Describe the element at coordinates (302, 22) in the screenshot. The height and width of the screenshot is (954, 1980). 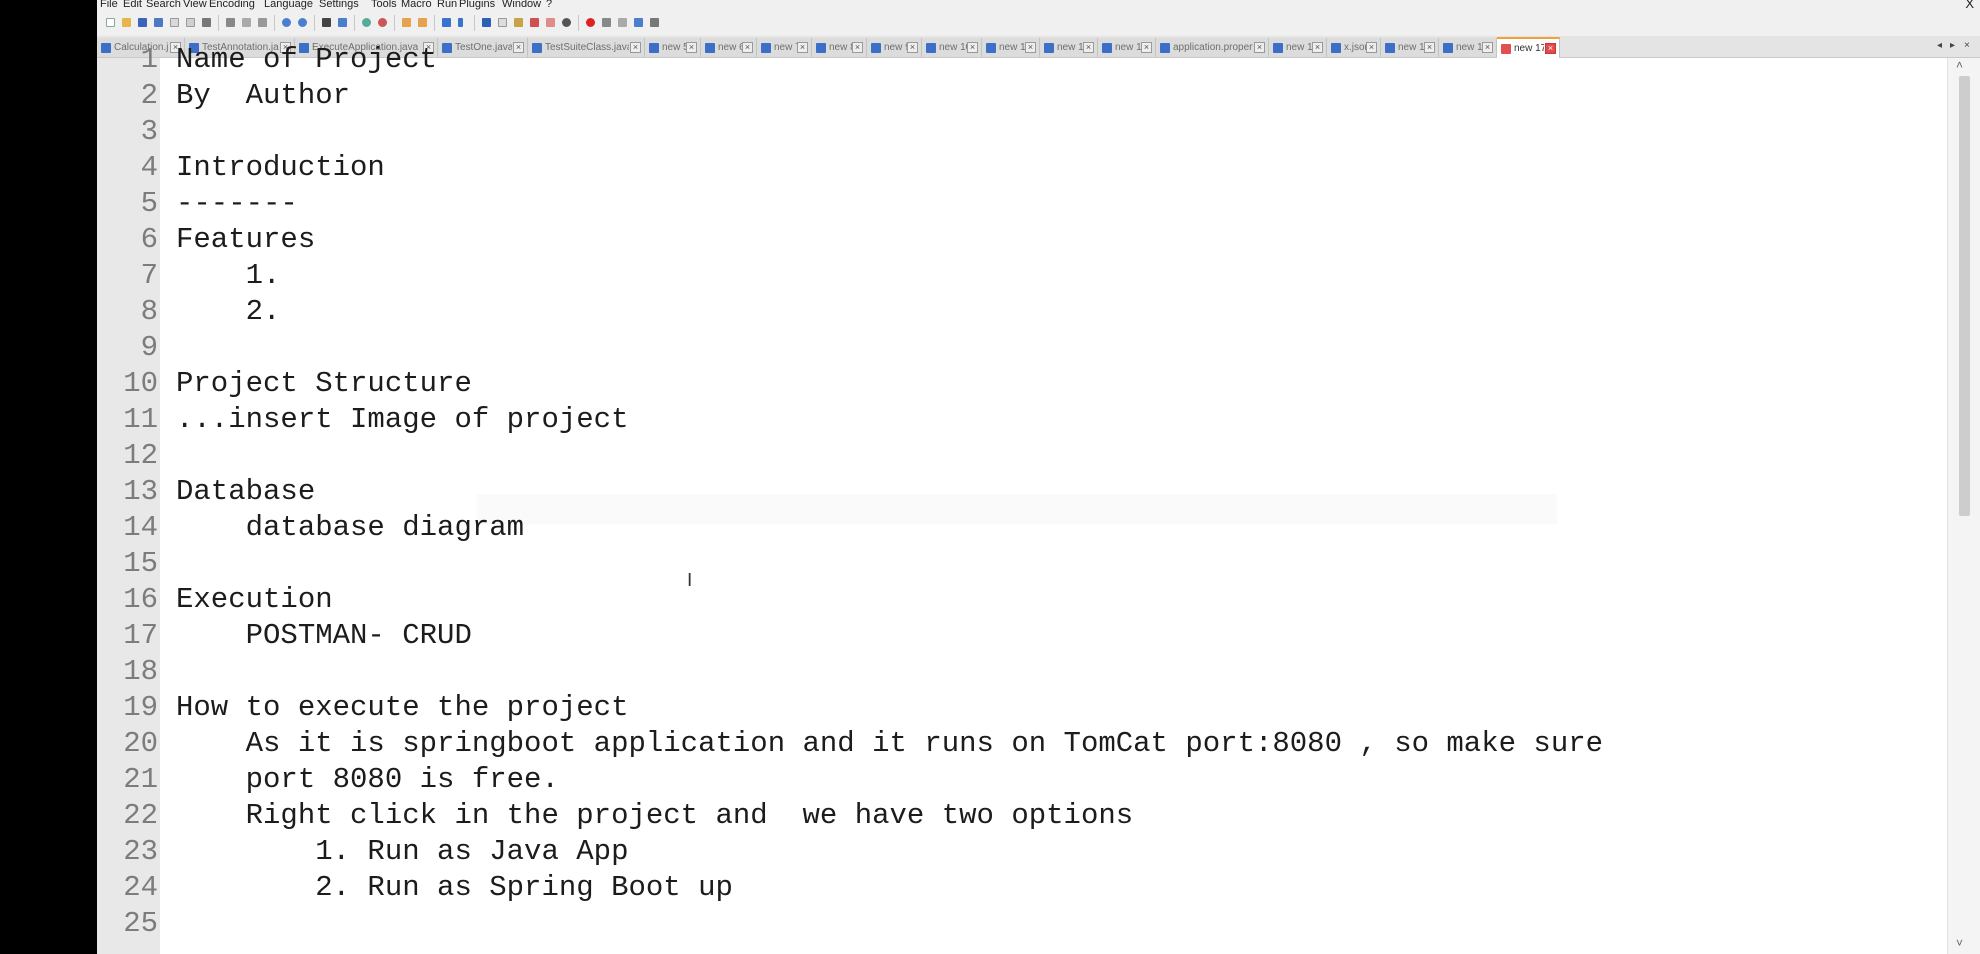
I see `redo-icon` at that location.